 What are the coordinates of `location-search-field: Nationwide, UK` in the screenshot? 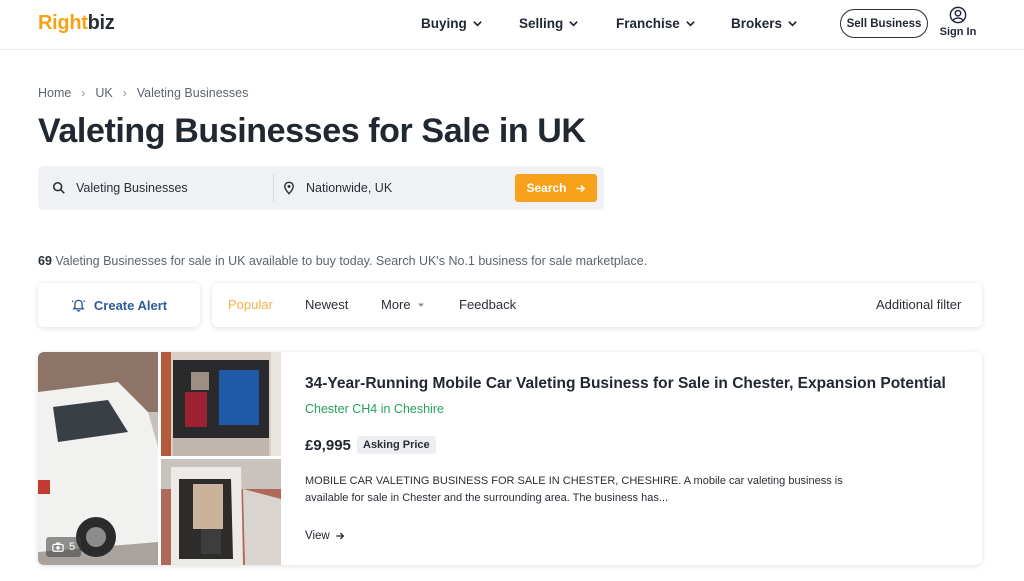 It's located at (392, 188).